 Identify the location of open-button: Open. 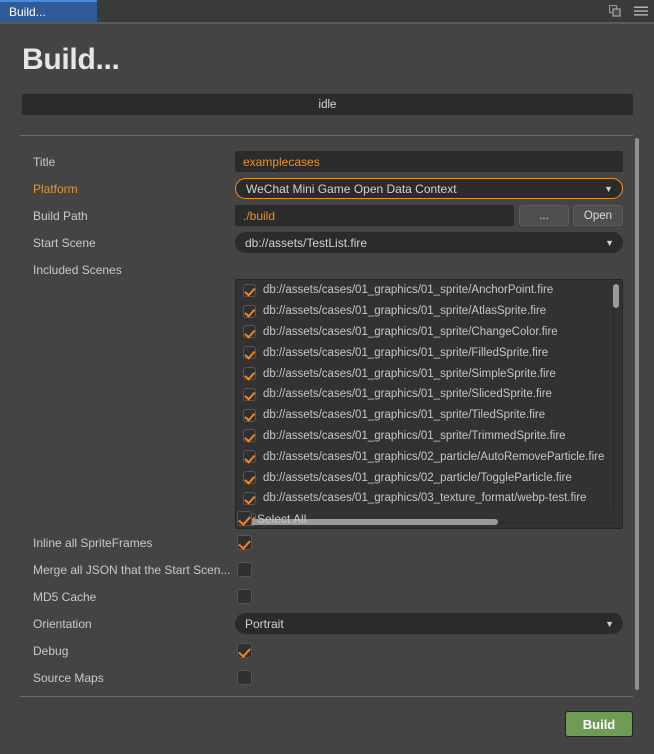
(598, 215).